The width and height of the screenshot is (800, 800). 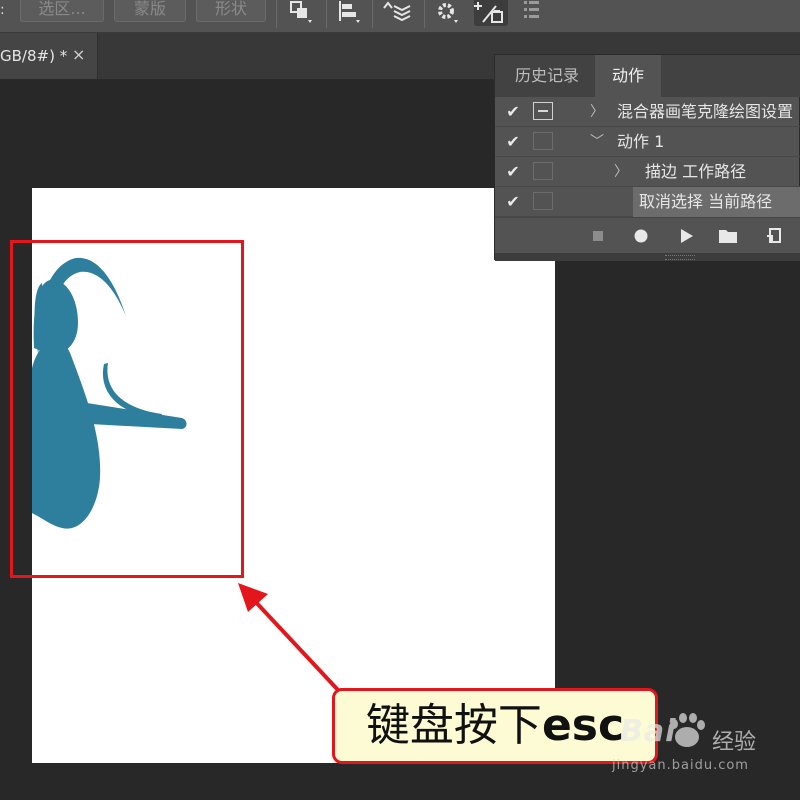 I want to click on paw-logo-icon, so click(x=687, y=730).